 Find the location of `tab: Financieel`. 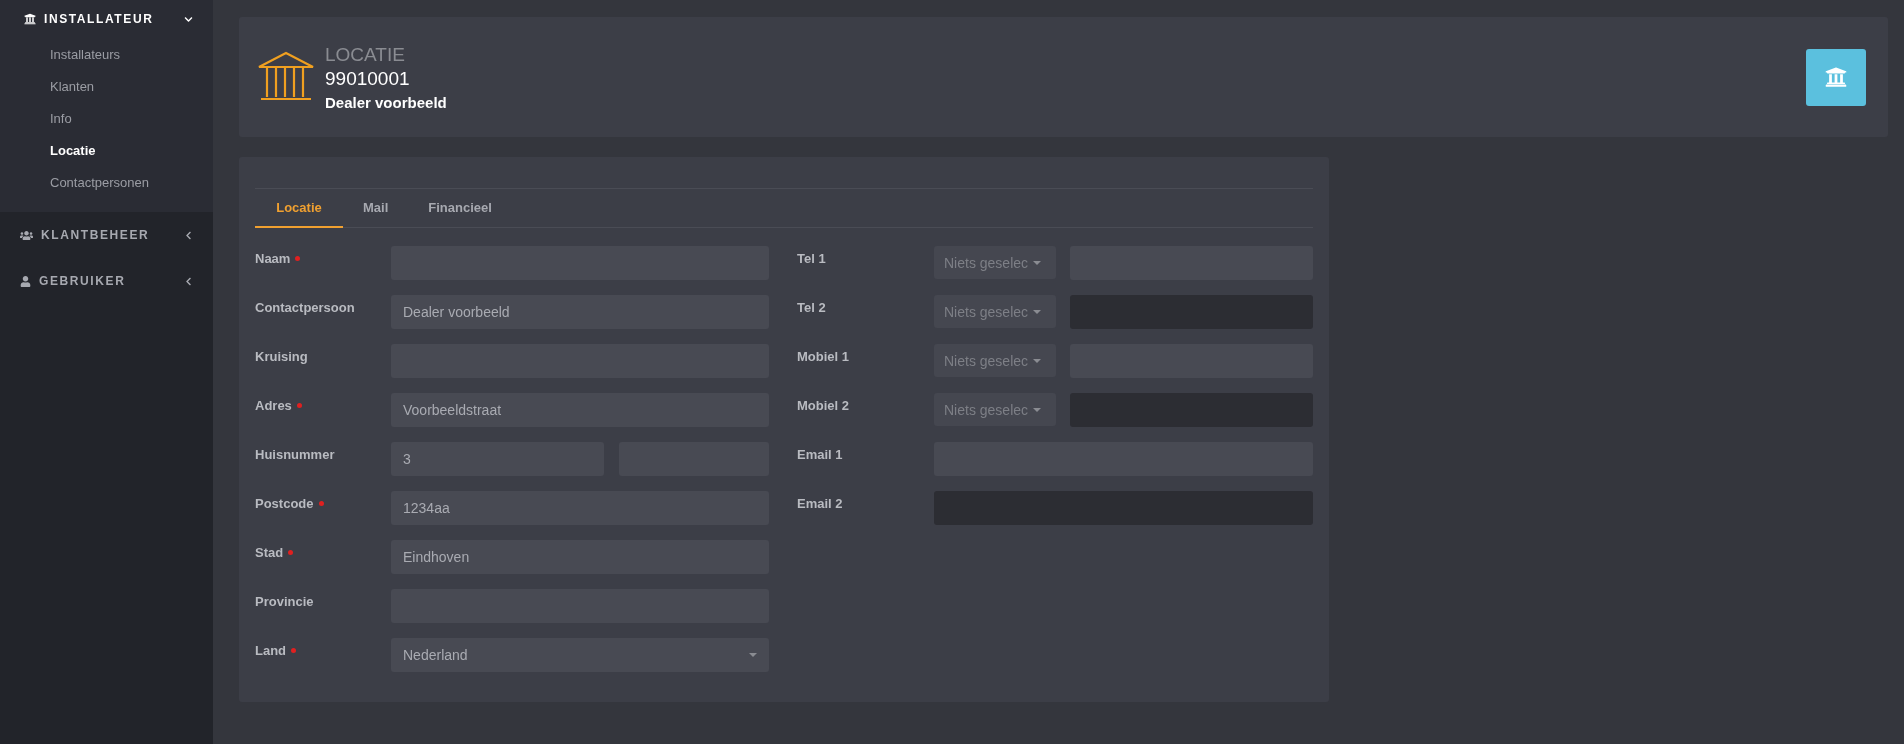

tab: Financieel is located at coordinates (460, 208).